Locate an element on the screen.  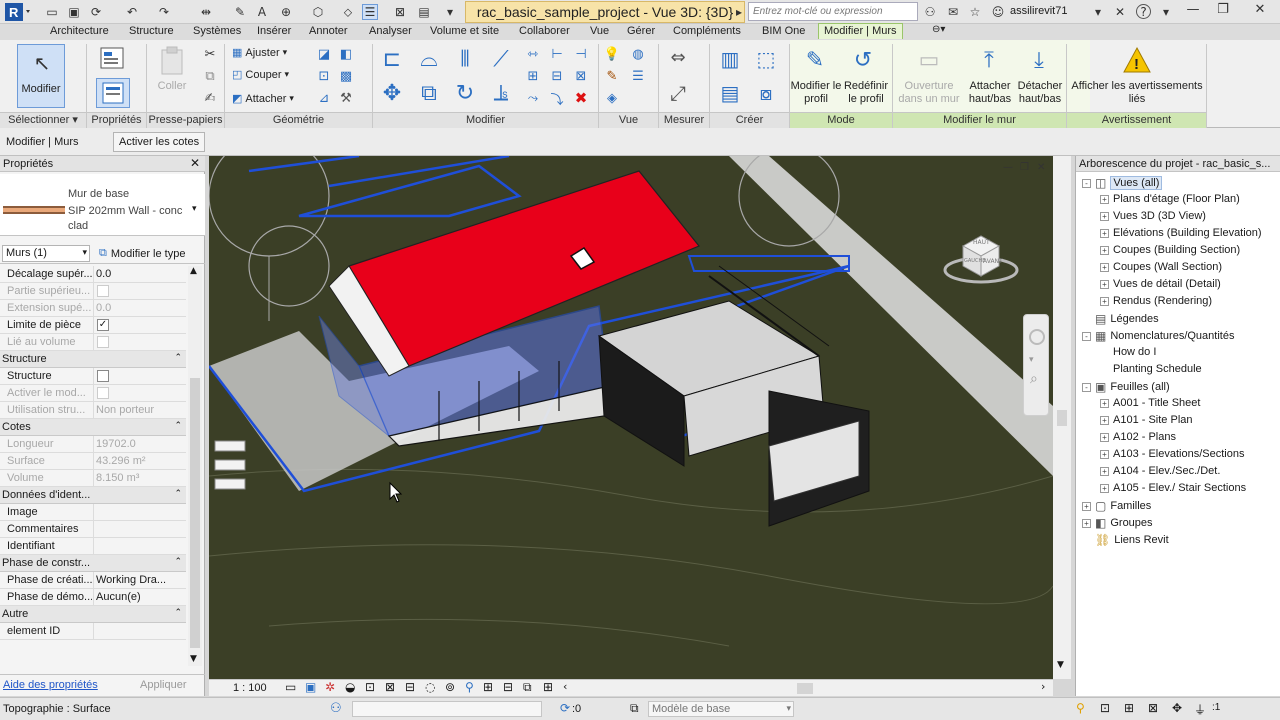
browser-item: + Rendus (Rendering) is located at coordinates (1156, 301).